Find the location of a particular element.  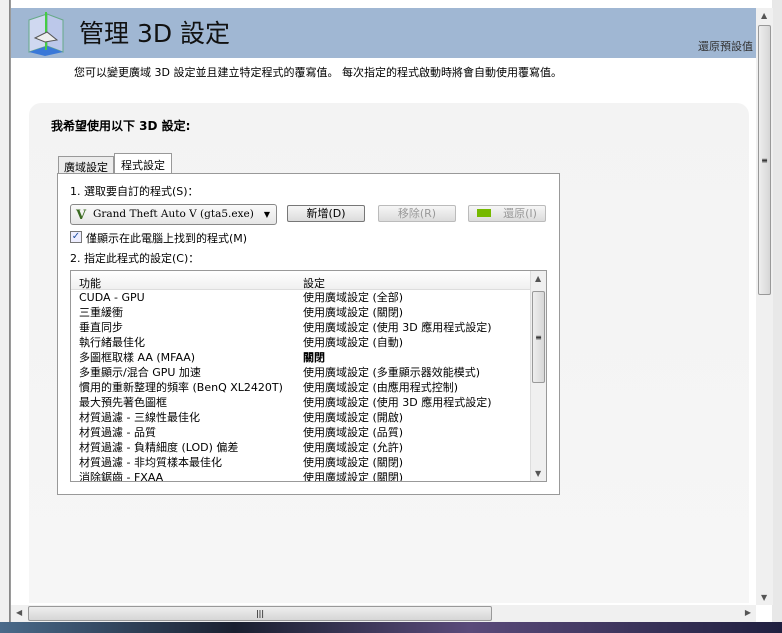

table-row: 垂直同步 使用廣域設定 (使用 3D 應用程式設定) is located at coordinates (308, 327).